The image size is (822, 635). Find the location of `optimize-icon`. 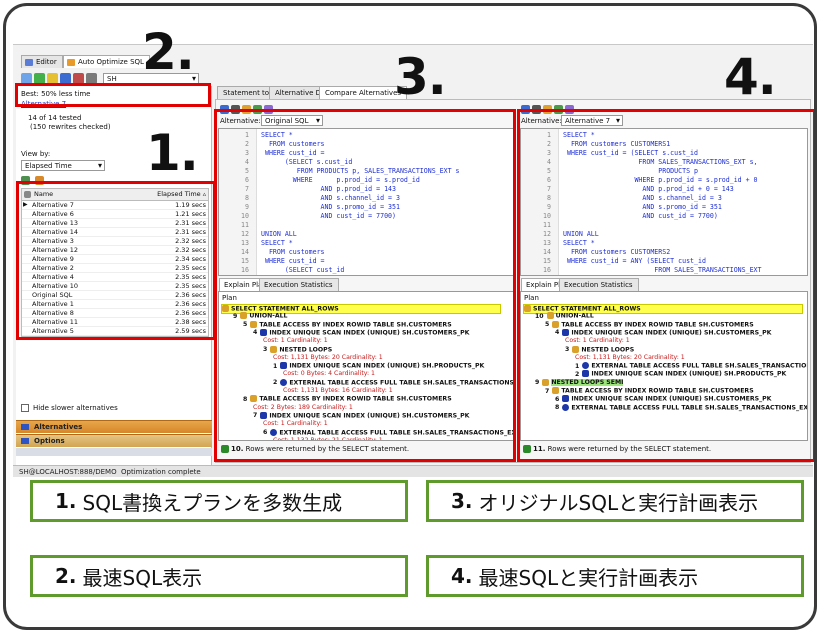

optimize-icon is located at coordinates (71, 62).